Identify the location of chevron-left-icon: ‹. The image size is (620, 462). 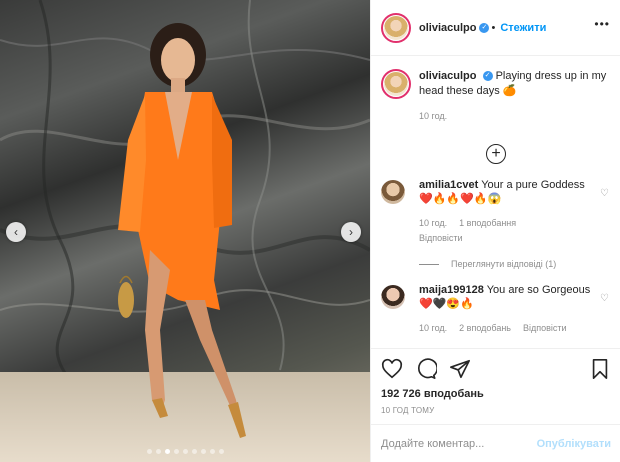
(16, 232).